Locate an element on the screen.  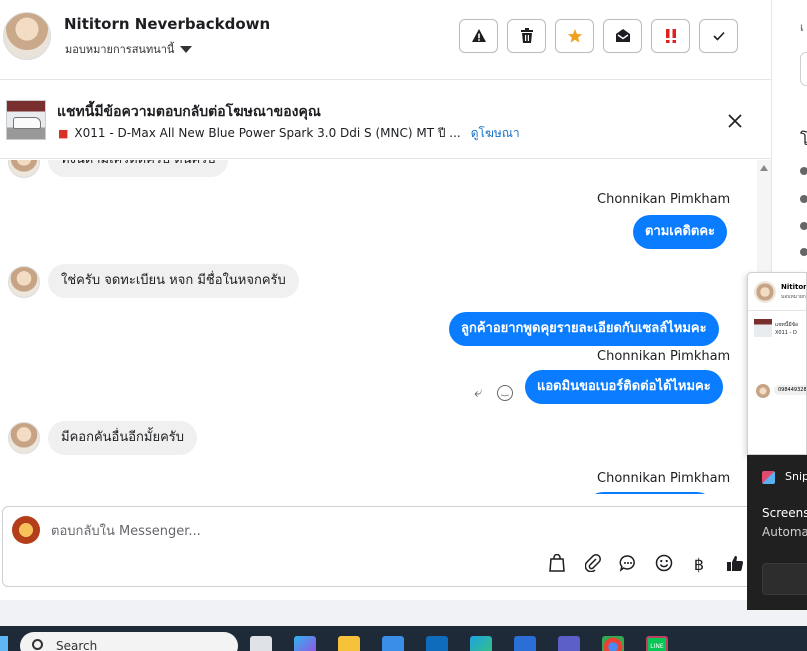
popup-message-bubble: 098449328 is located at coordinates (790, 390).